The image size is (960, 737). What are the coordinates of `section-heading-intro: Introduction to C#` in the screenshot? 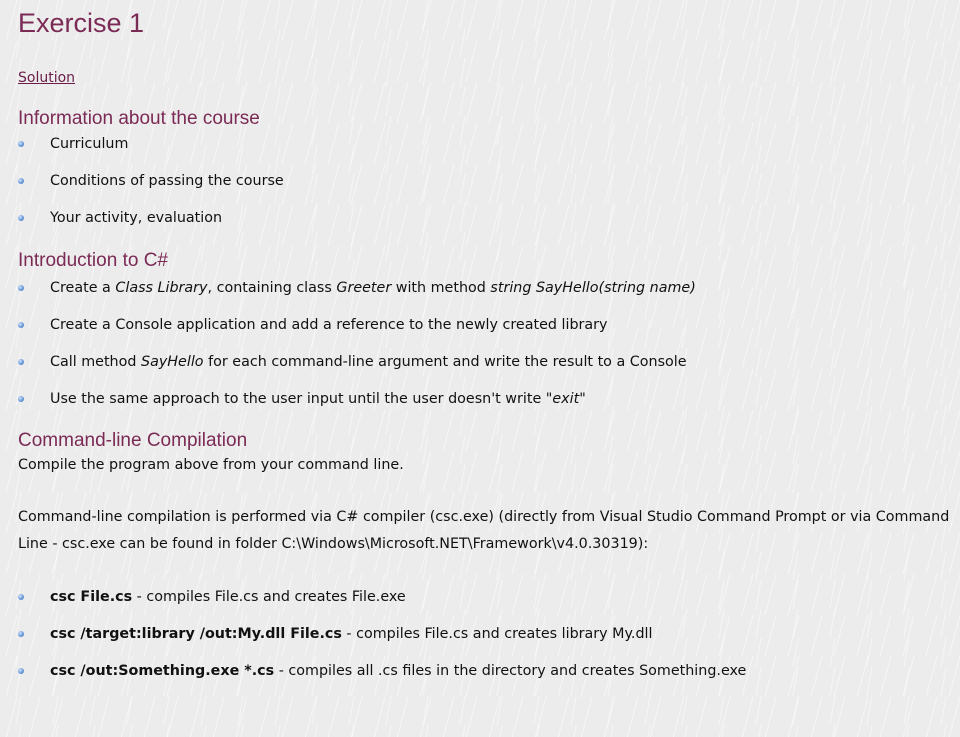 It's located at (93, 260).